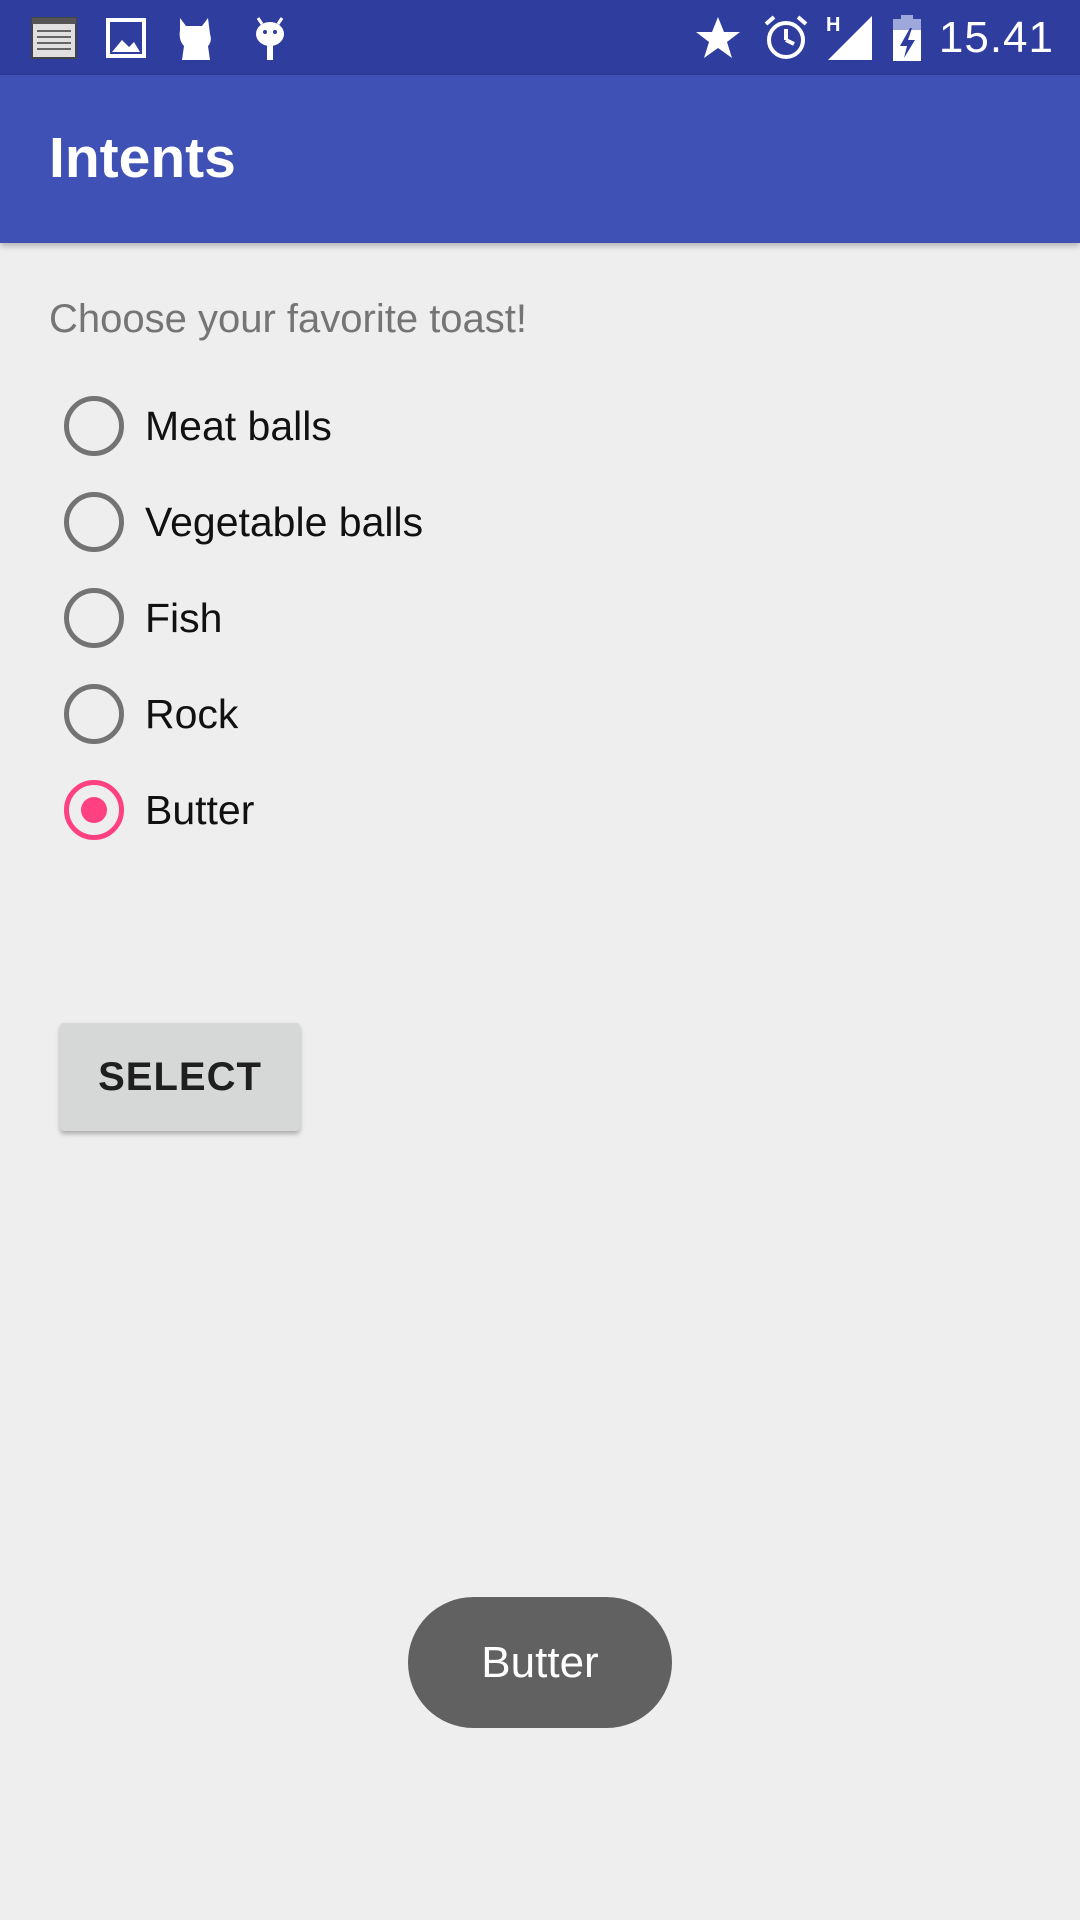 Image resolution: width=1080 pixels, height=1920 pixels. I want to click on radio-label: Vegetable balls, so click(284, 522).